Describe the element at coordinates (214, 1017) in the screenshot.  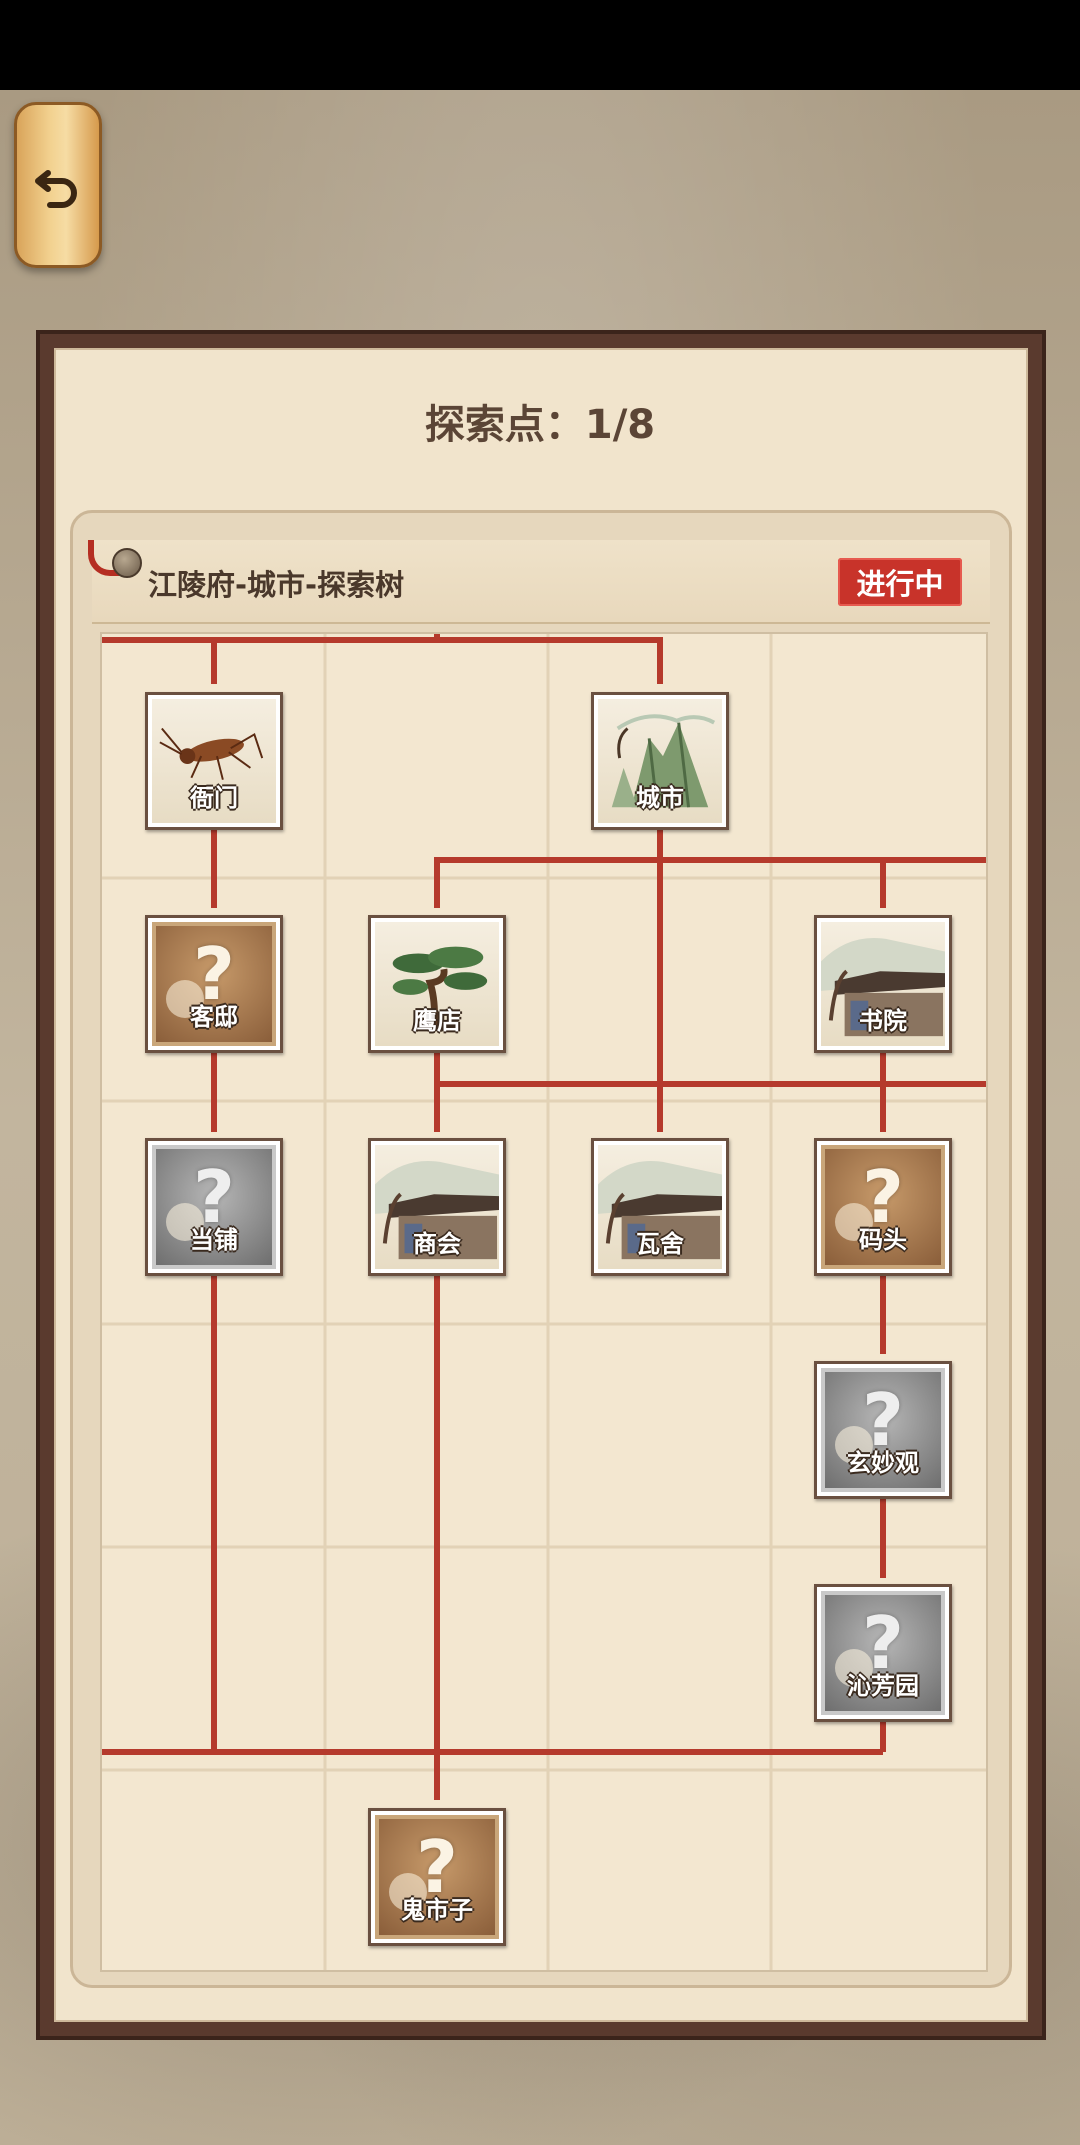
I see `node-label: 客邸` at that location.